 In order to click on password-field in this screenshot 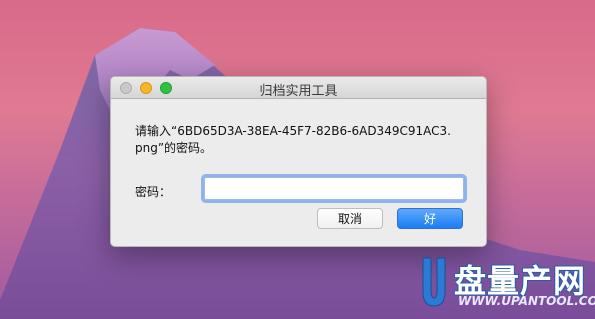, I will do `click(334, 188)`.